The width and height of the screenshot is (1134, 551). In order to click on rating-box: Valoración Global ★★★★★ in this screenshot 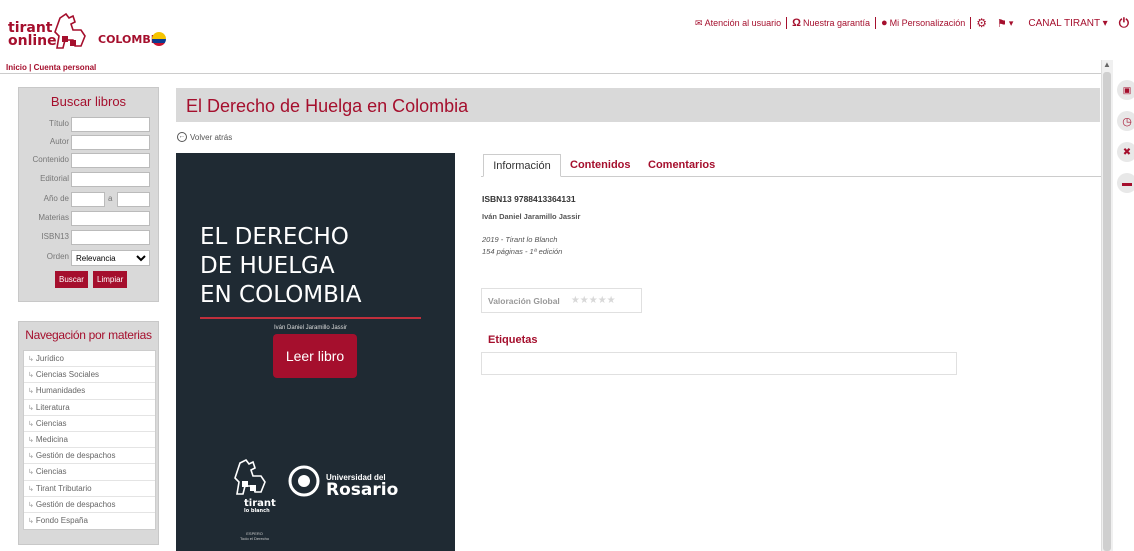, I will do `click(561, 300)`.